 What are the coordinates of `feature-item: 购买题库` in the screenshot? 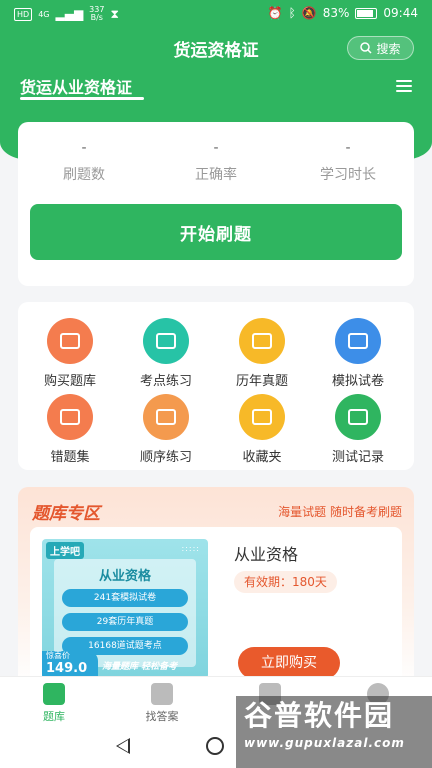 It's located at (70, 353).